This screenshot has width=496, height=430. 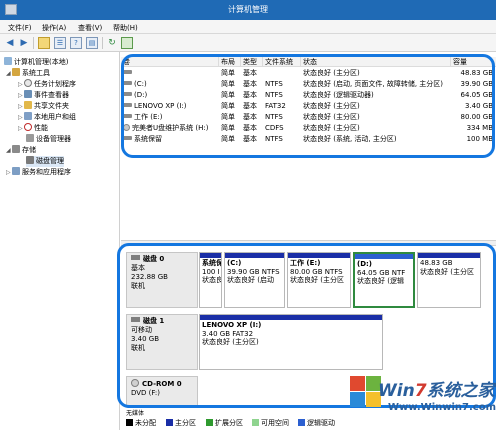 I want to click on performance-icon, so click(x=28, y=127).